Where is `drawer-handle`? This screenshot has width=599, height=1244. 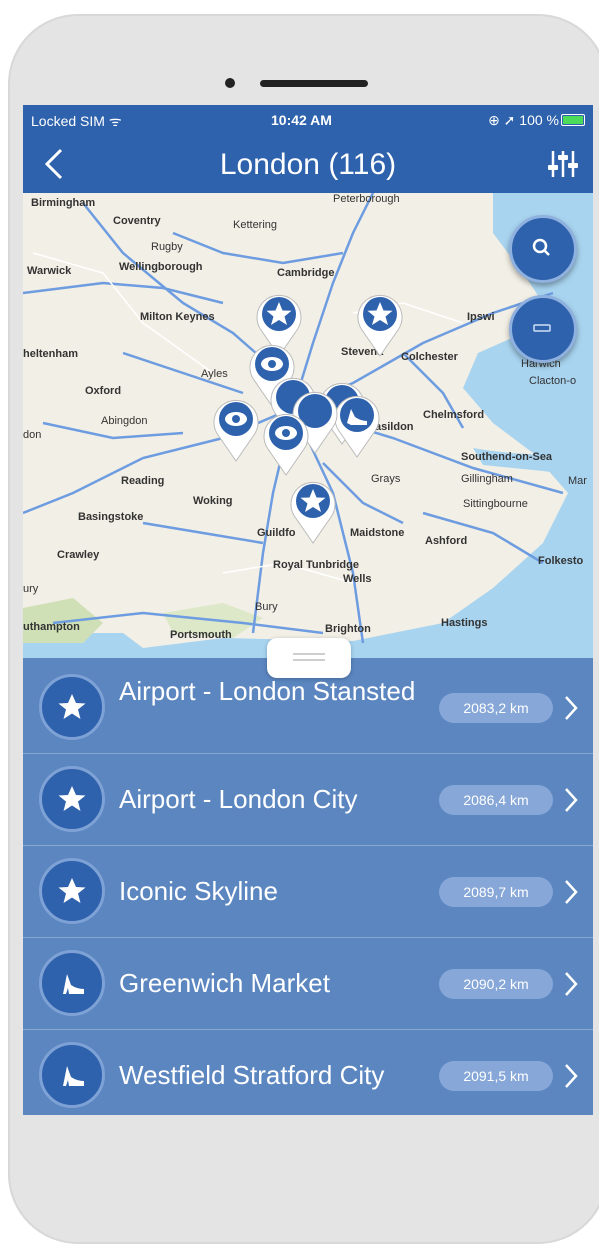 drawer-handle is located at coordinates (309, 658).